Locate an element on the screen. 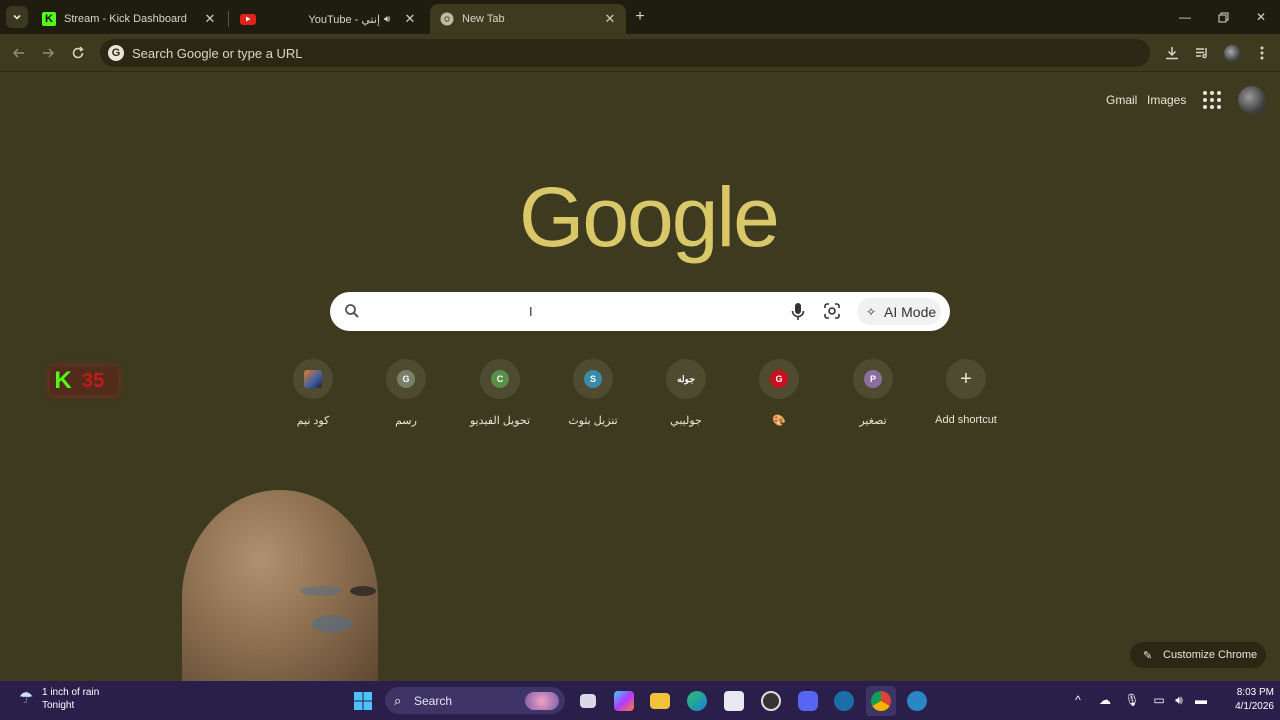  google-g-icon: G is located at coordinates (116, 53).